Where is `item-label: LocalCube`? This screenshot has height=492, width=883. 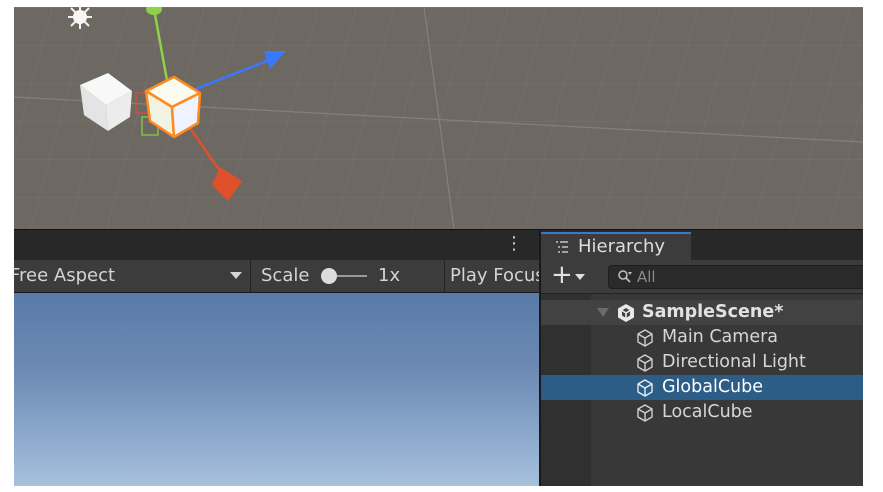
item-label: LocalCube is located at coordinates (707, 412).